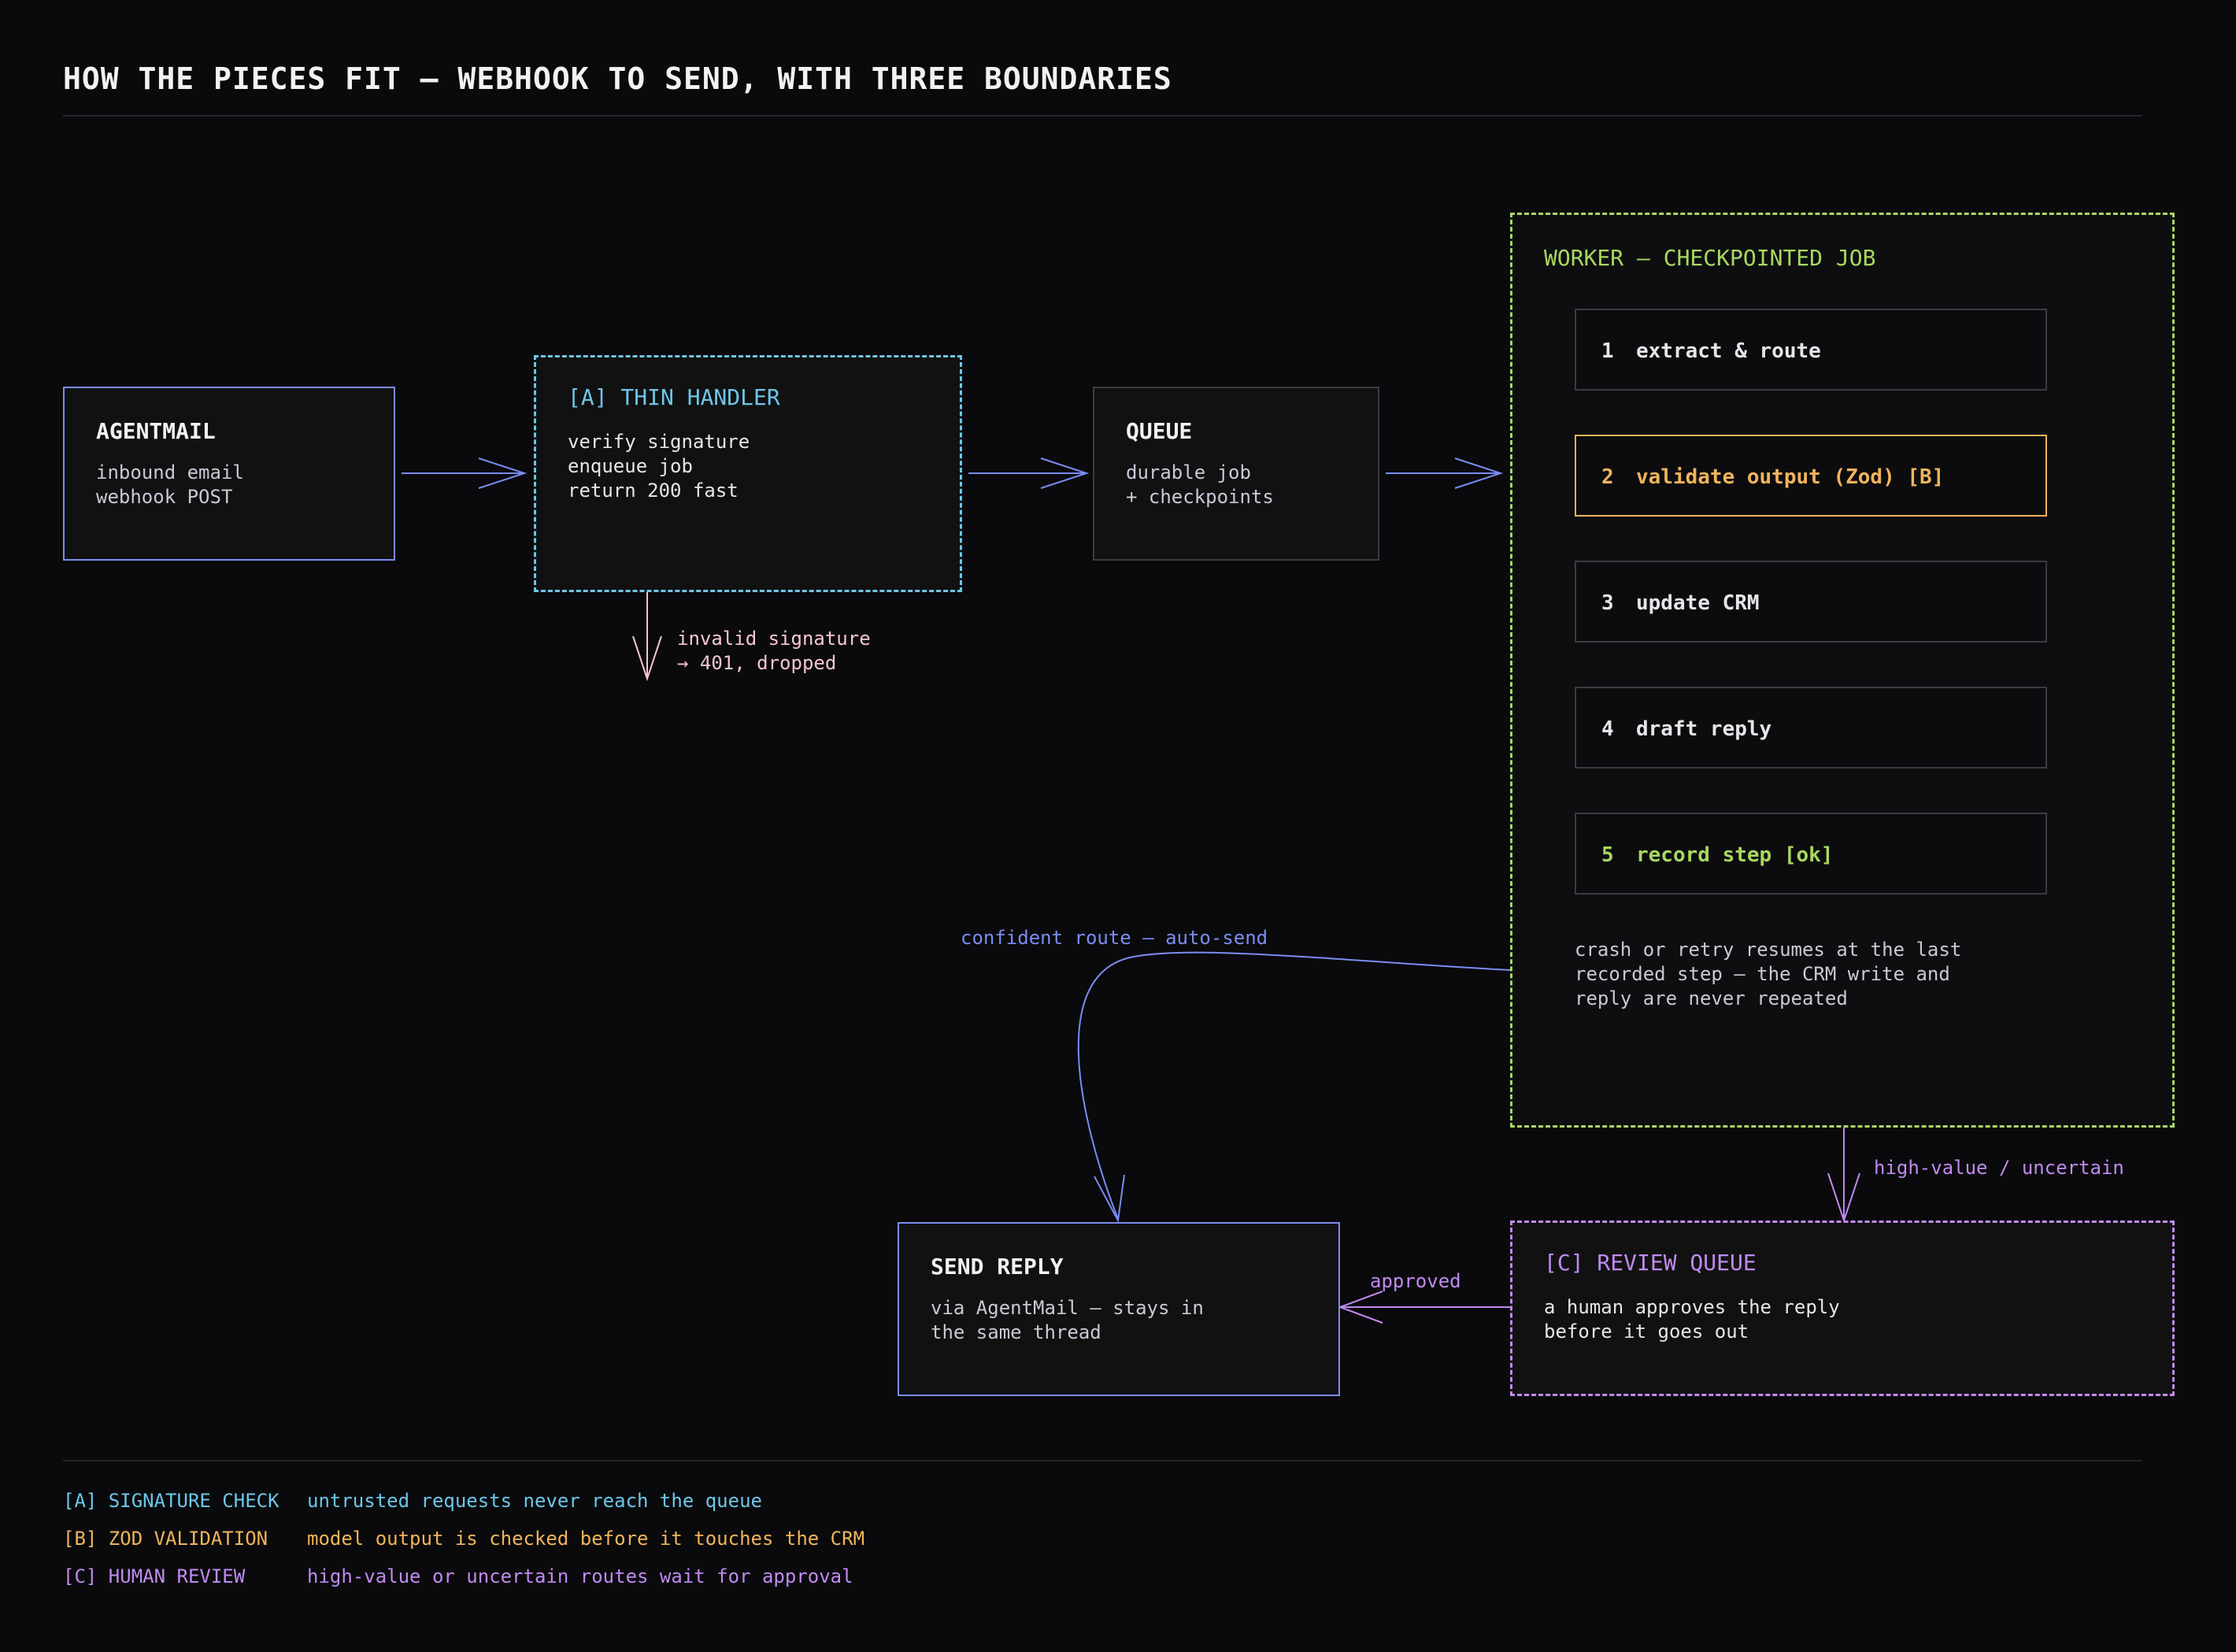  Describe the element at coordinates (674, 397) in the screenshot. I see `node-thin-handler-title: [A] THIN HANDLER` at that location.